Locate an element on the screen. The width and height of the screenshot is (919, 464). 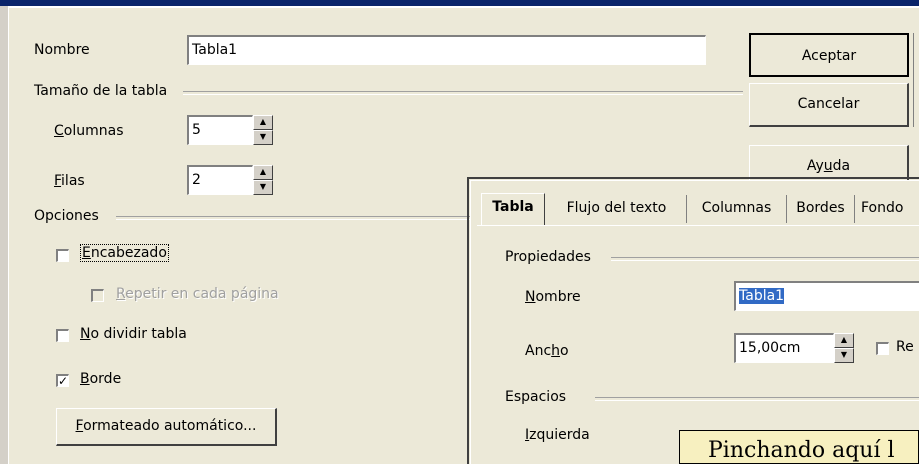
rows-spinner: ▲ ▼ is located at coordinates (263, 180).